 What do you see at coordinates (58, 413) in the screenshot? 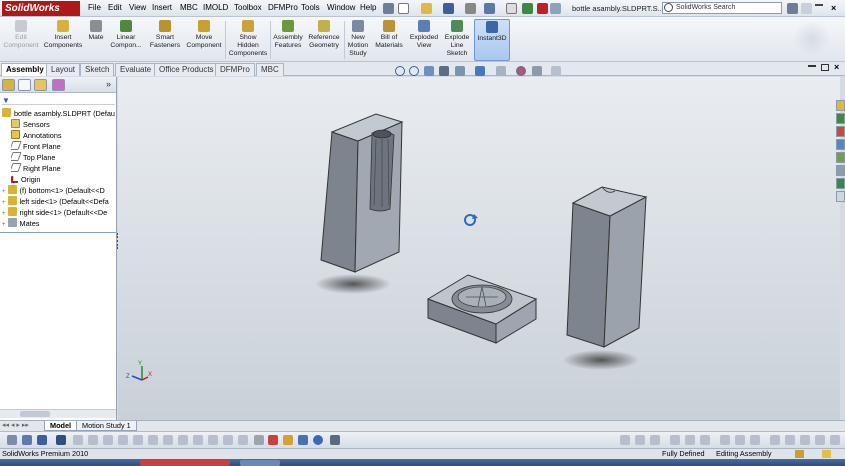
I see `horizontal-scrollbar` at bounding box center [58, 413].